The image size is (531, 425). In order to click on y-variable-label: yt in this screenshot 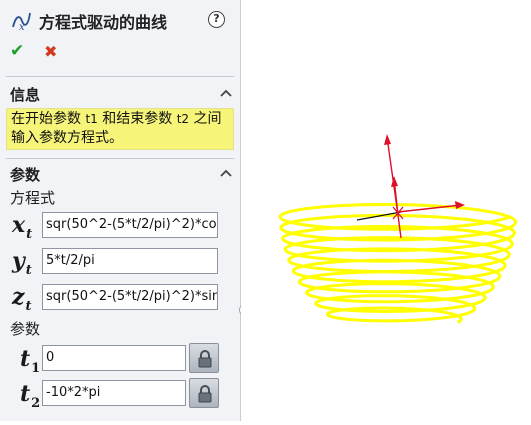, I will do `click(26, 263)`.